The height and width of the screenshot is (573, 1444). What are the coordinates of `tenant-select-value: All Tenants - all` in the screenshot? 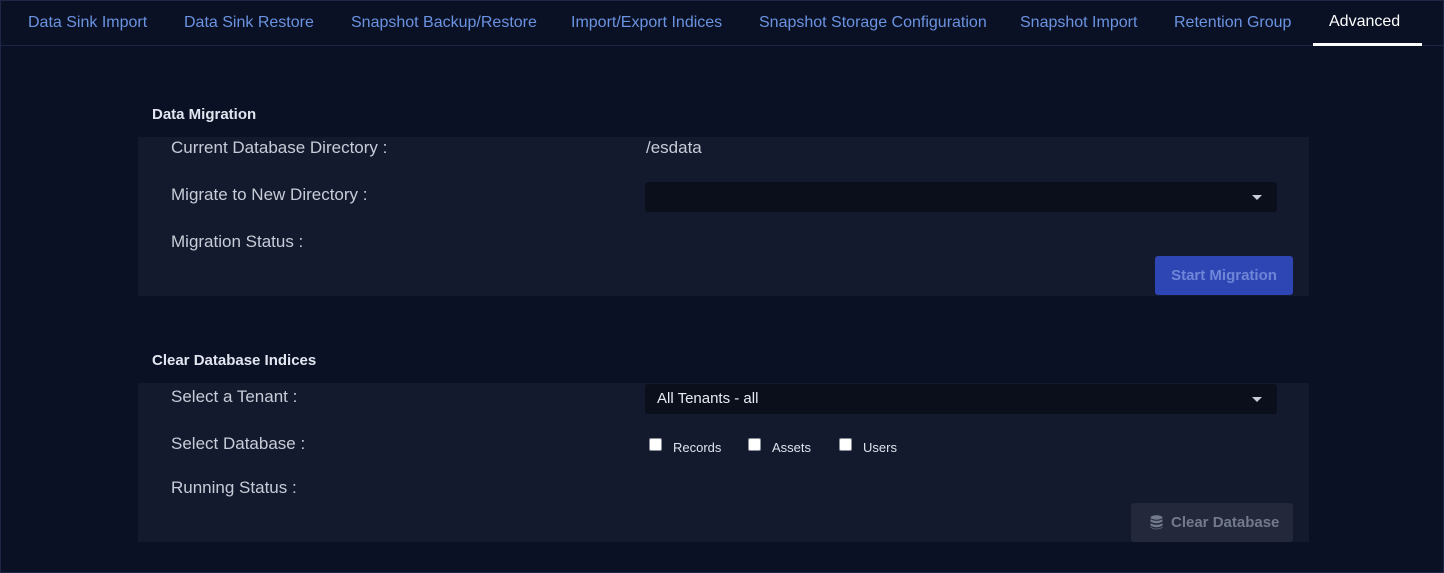 It's located at (708, 398).